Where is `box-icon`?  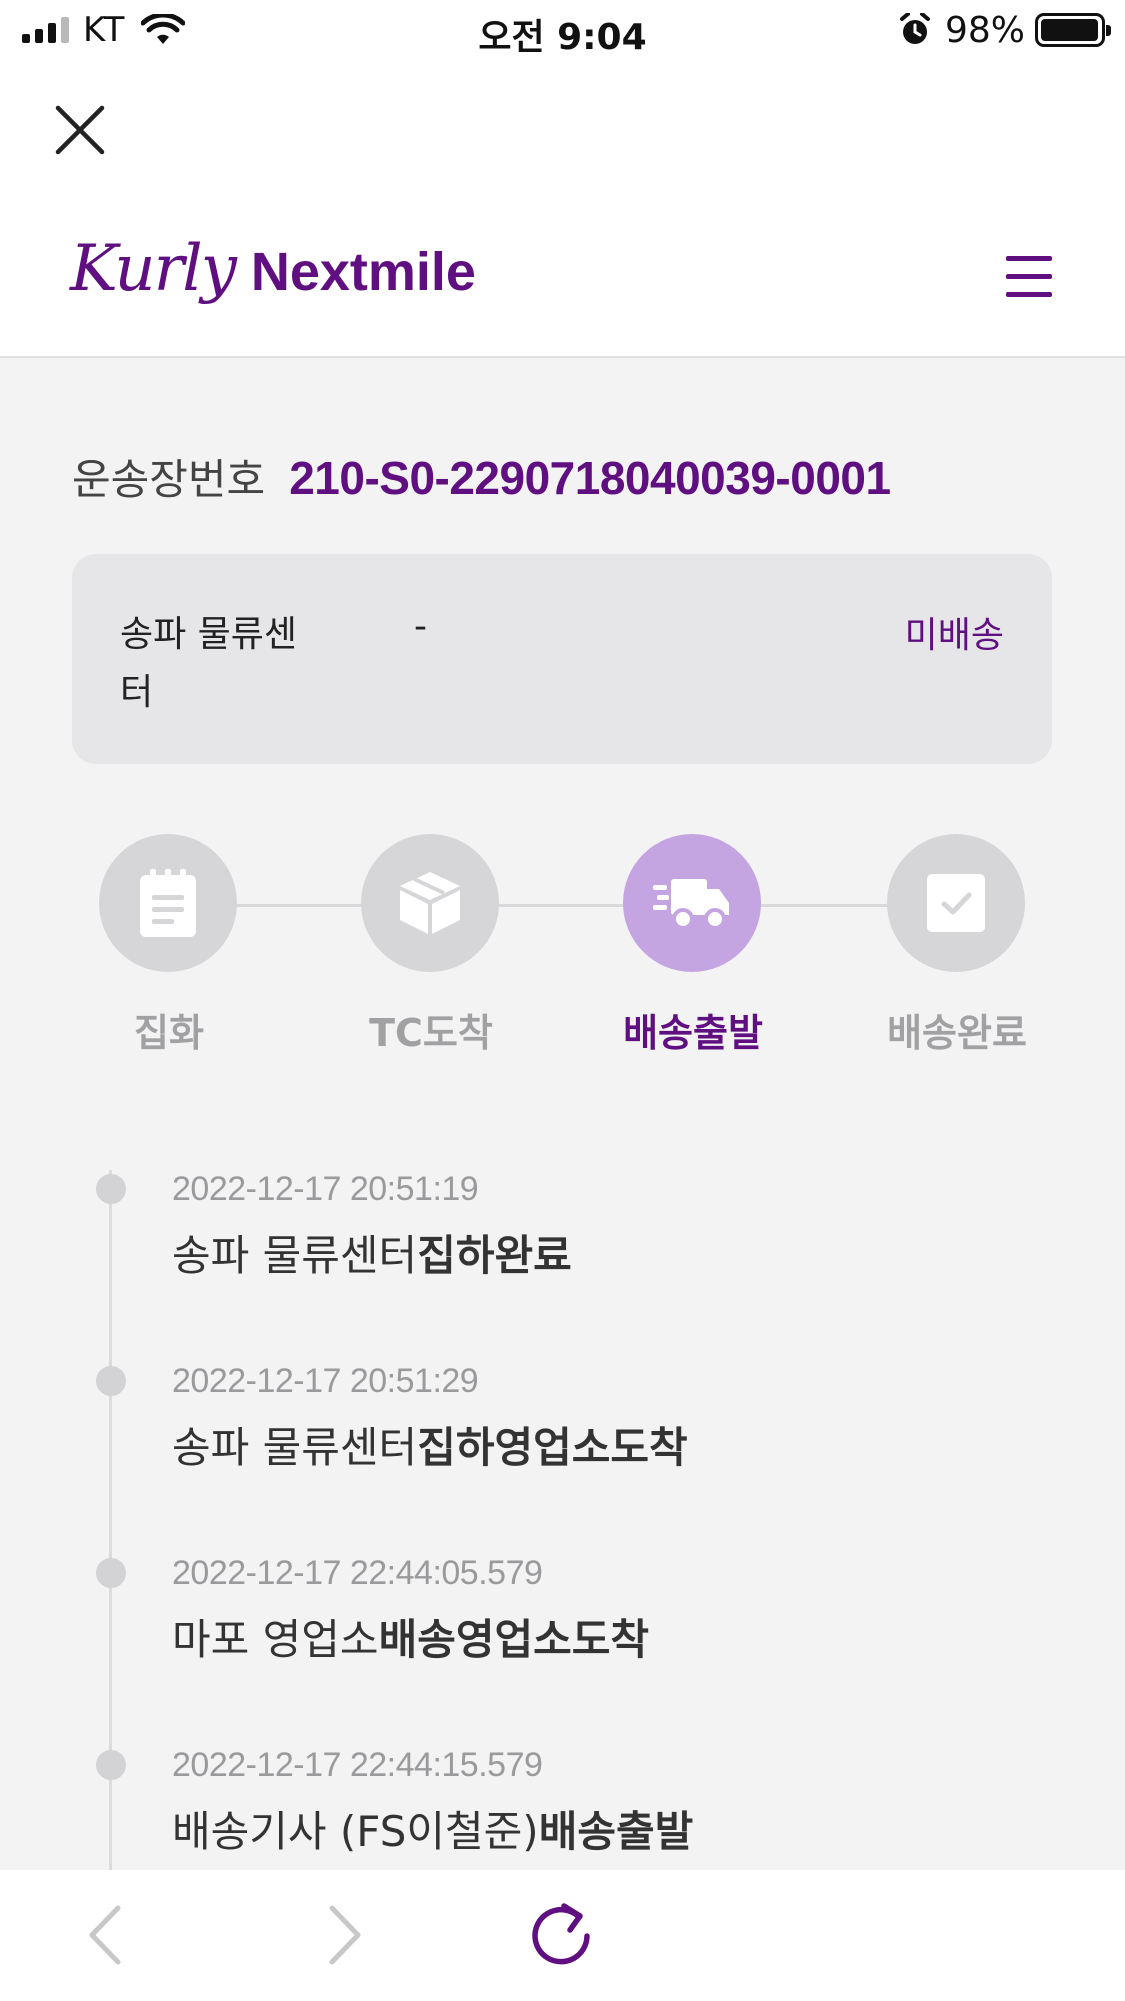 box-icon is located at coordinates (430, 903).